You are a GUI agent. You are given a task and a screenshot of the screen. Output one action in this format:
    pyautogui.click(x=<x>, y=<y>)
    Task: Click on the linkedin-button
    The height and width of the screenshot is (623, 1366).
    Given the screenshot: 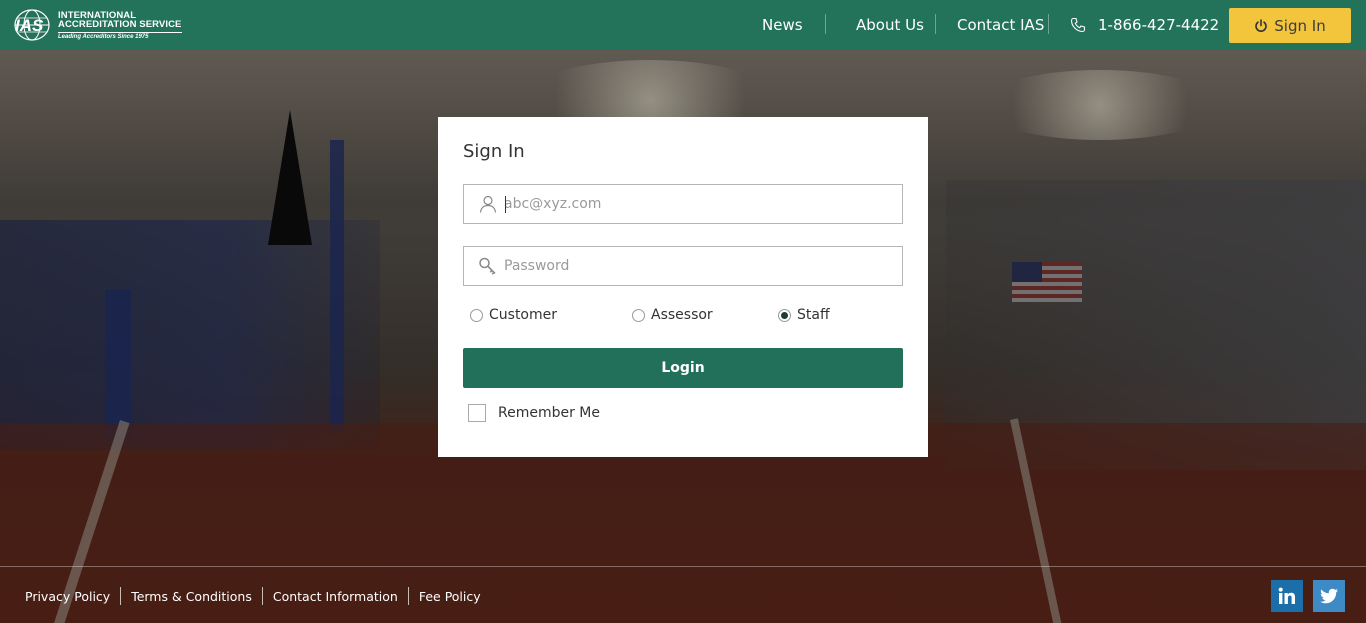 What is the action you would take?
    pyautogui.click(x=1287, y=596)
    